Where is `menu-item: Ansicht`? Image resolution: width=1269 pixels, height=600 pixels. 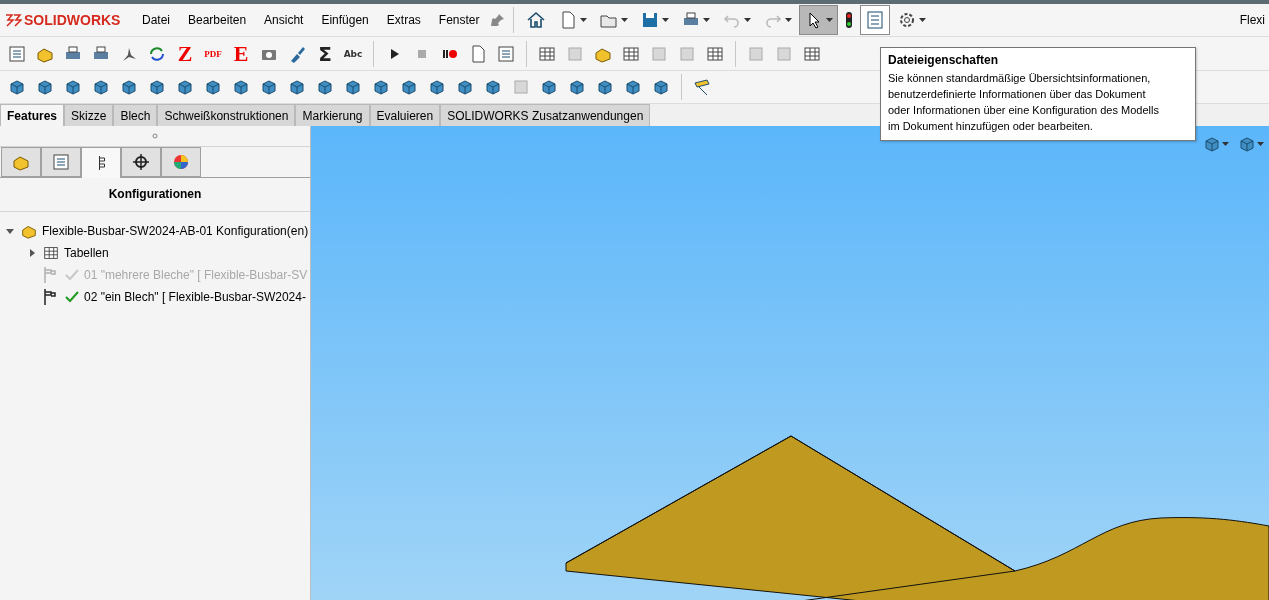 menu-item: Ansicht is located at coordinates (284, 20).